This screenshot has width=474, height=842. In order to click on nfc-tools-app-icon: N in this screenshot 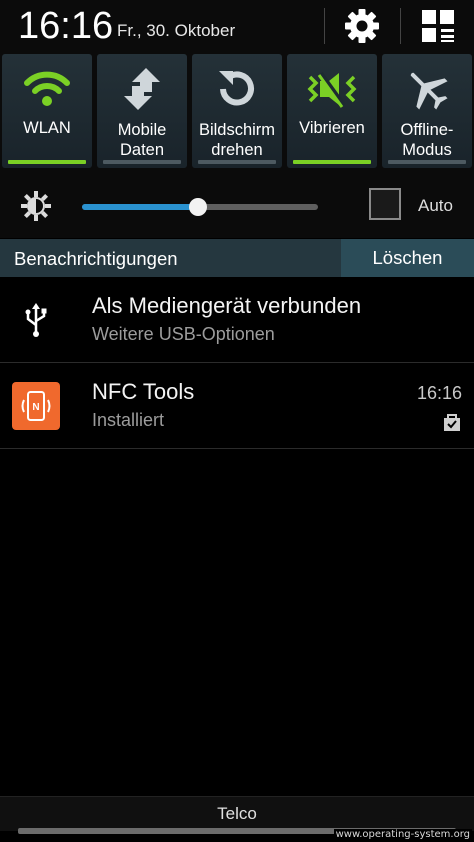, I will do `click(36, 406)`.